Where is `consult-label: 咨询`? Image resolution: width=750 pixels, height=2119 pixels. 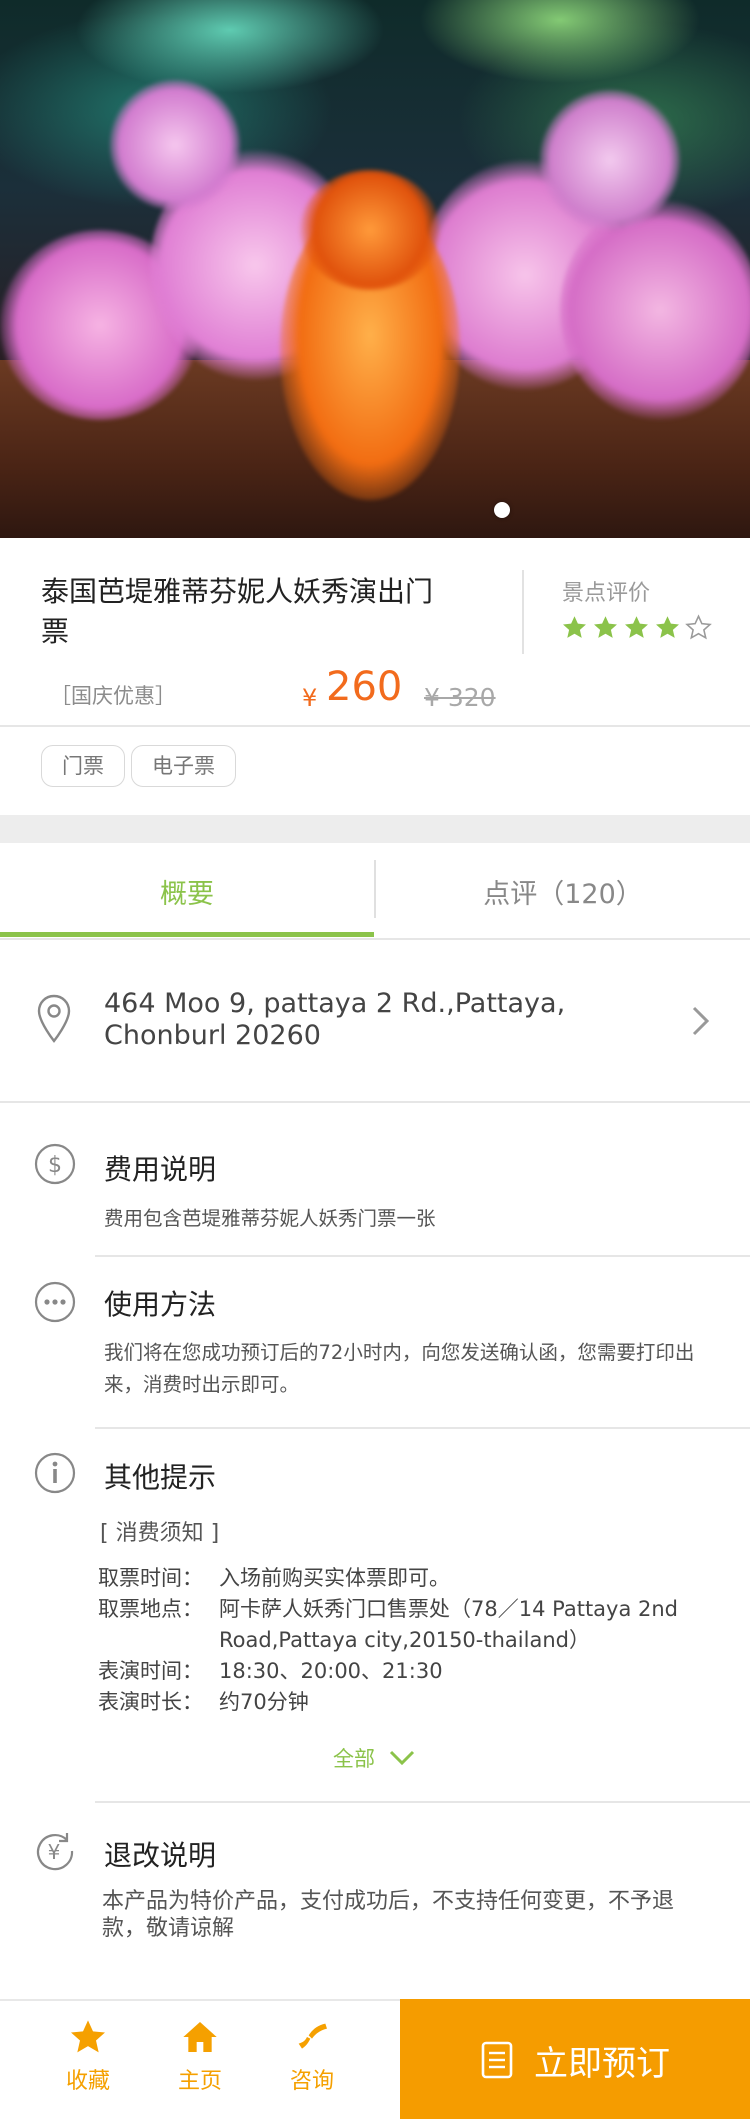
consult-label: 咨询 is located at coordinates (311, 2081).